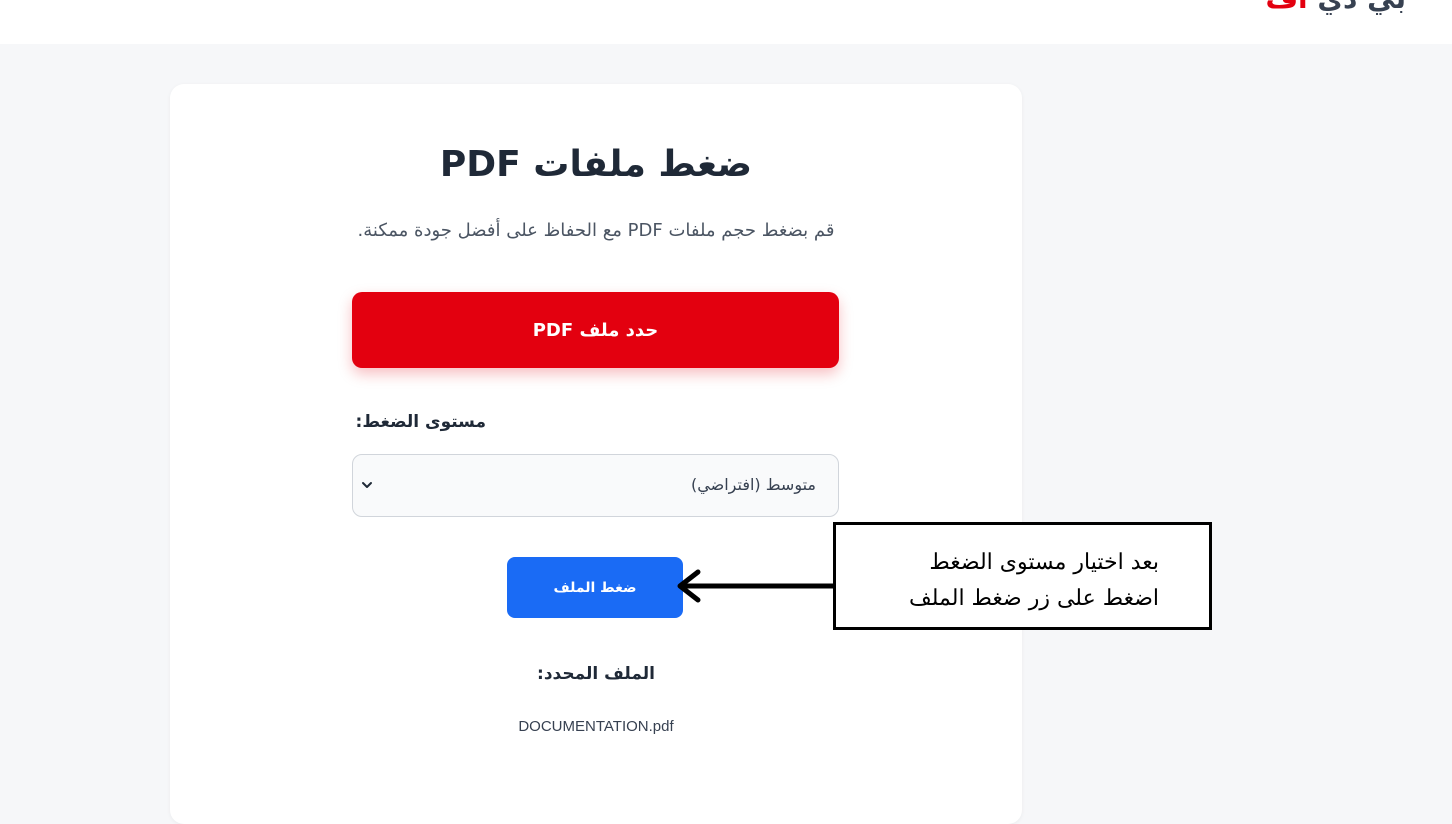 Image resolution: width=1452 pixels, height=824 pixels. What do you see at coordinates (596, 674) in the screenshot?
I see `selected-file-label: الملف المحدد:` at bounding box center [596, 674].